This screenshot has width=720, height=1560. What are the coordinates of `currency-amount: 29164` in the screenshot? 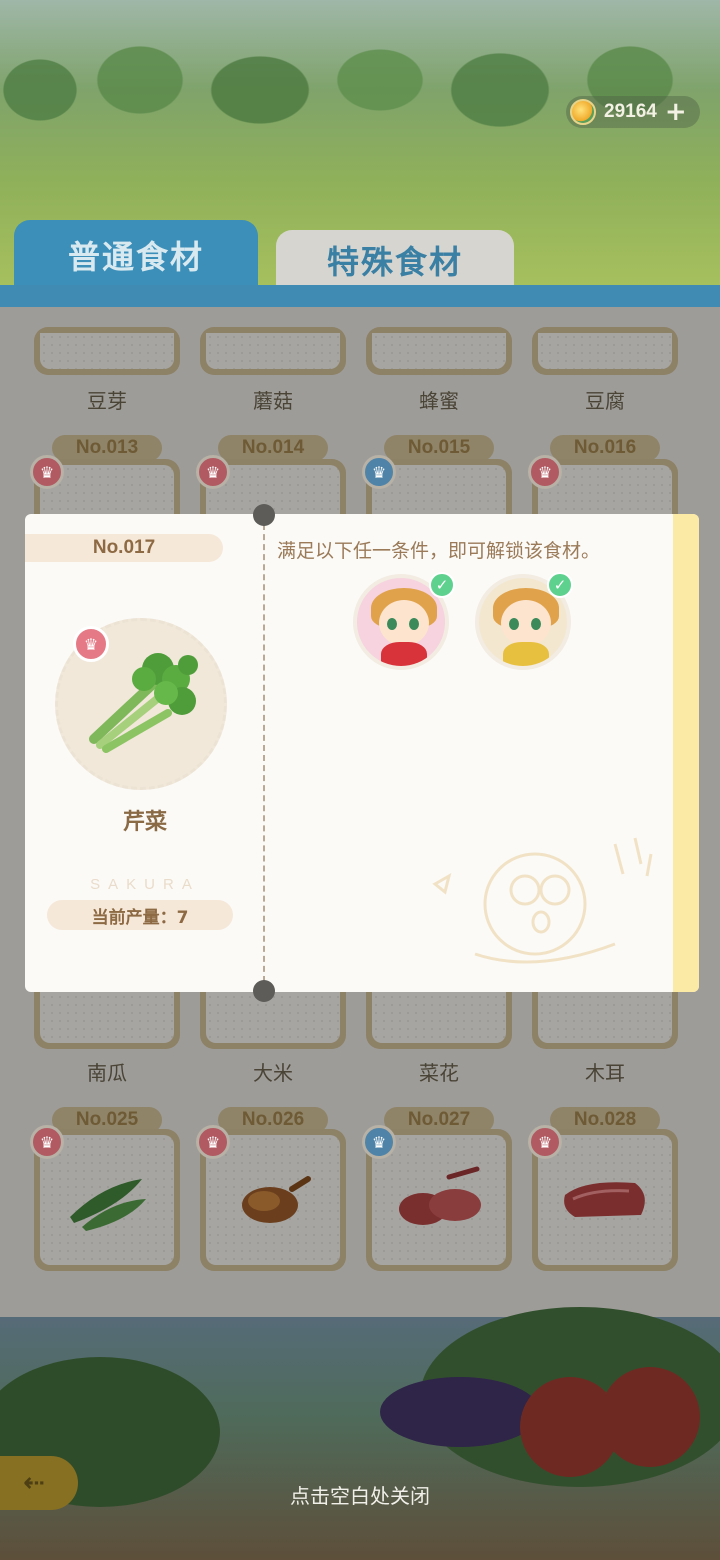 It's located at (630, 111).